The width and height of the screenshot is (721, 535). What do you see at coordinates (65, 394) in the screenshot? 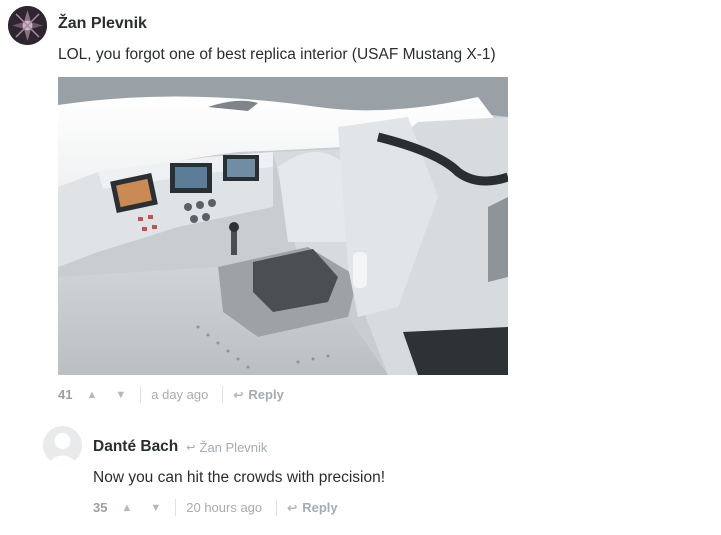
I see `vote-count: 41` at bounding box center [65, 394].